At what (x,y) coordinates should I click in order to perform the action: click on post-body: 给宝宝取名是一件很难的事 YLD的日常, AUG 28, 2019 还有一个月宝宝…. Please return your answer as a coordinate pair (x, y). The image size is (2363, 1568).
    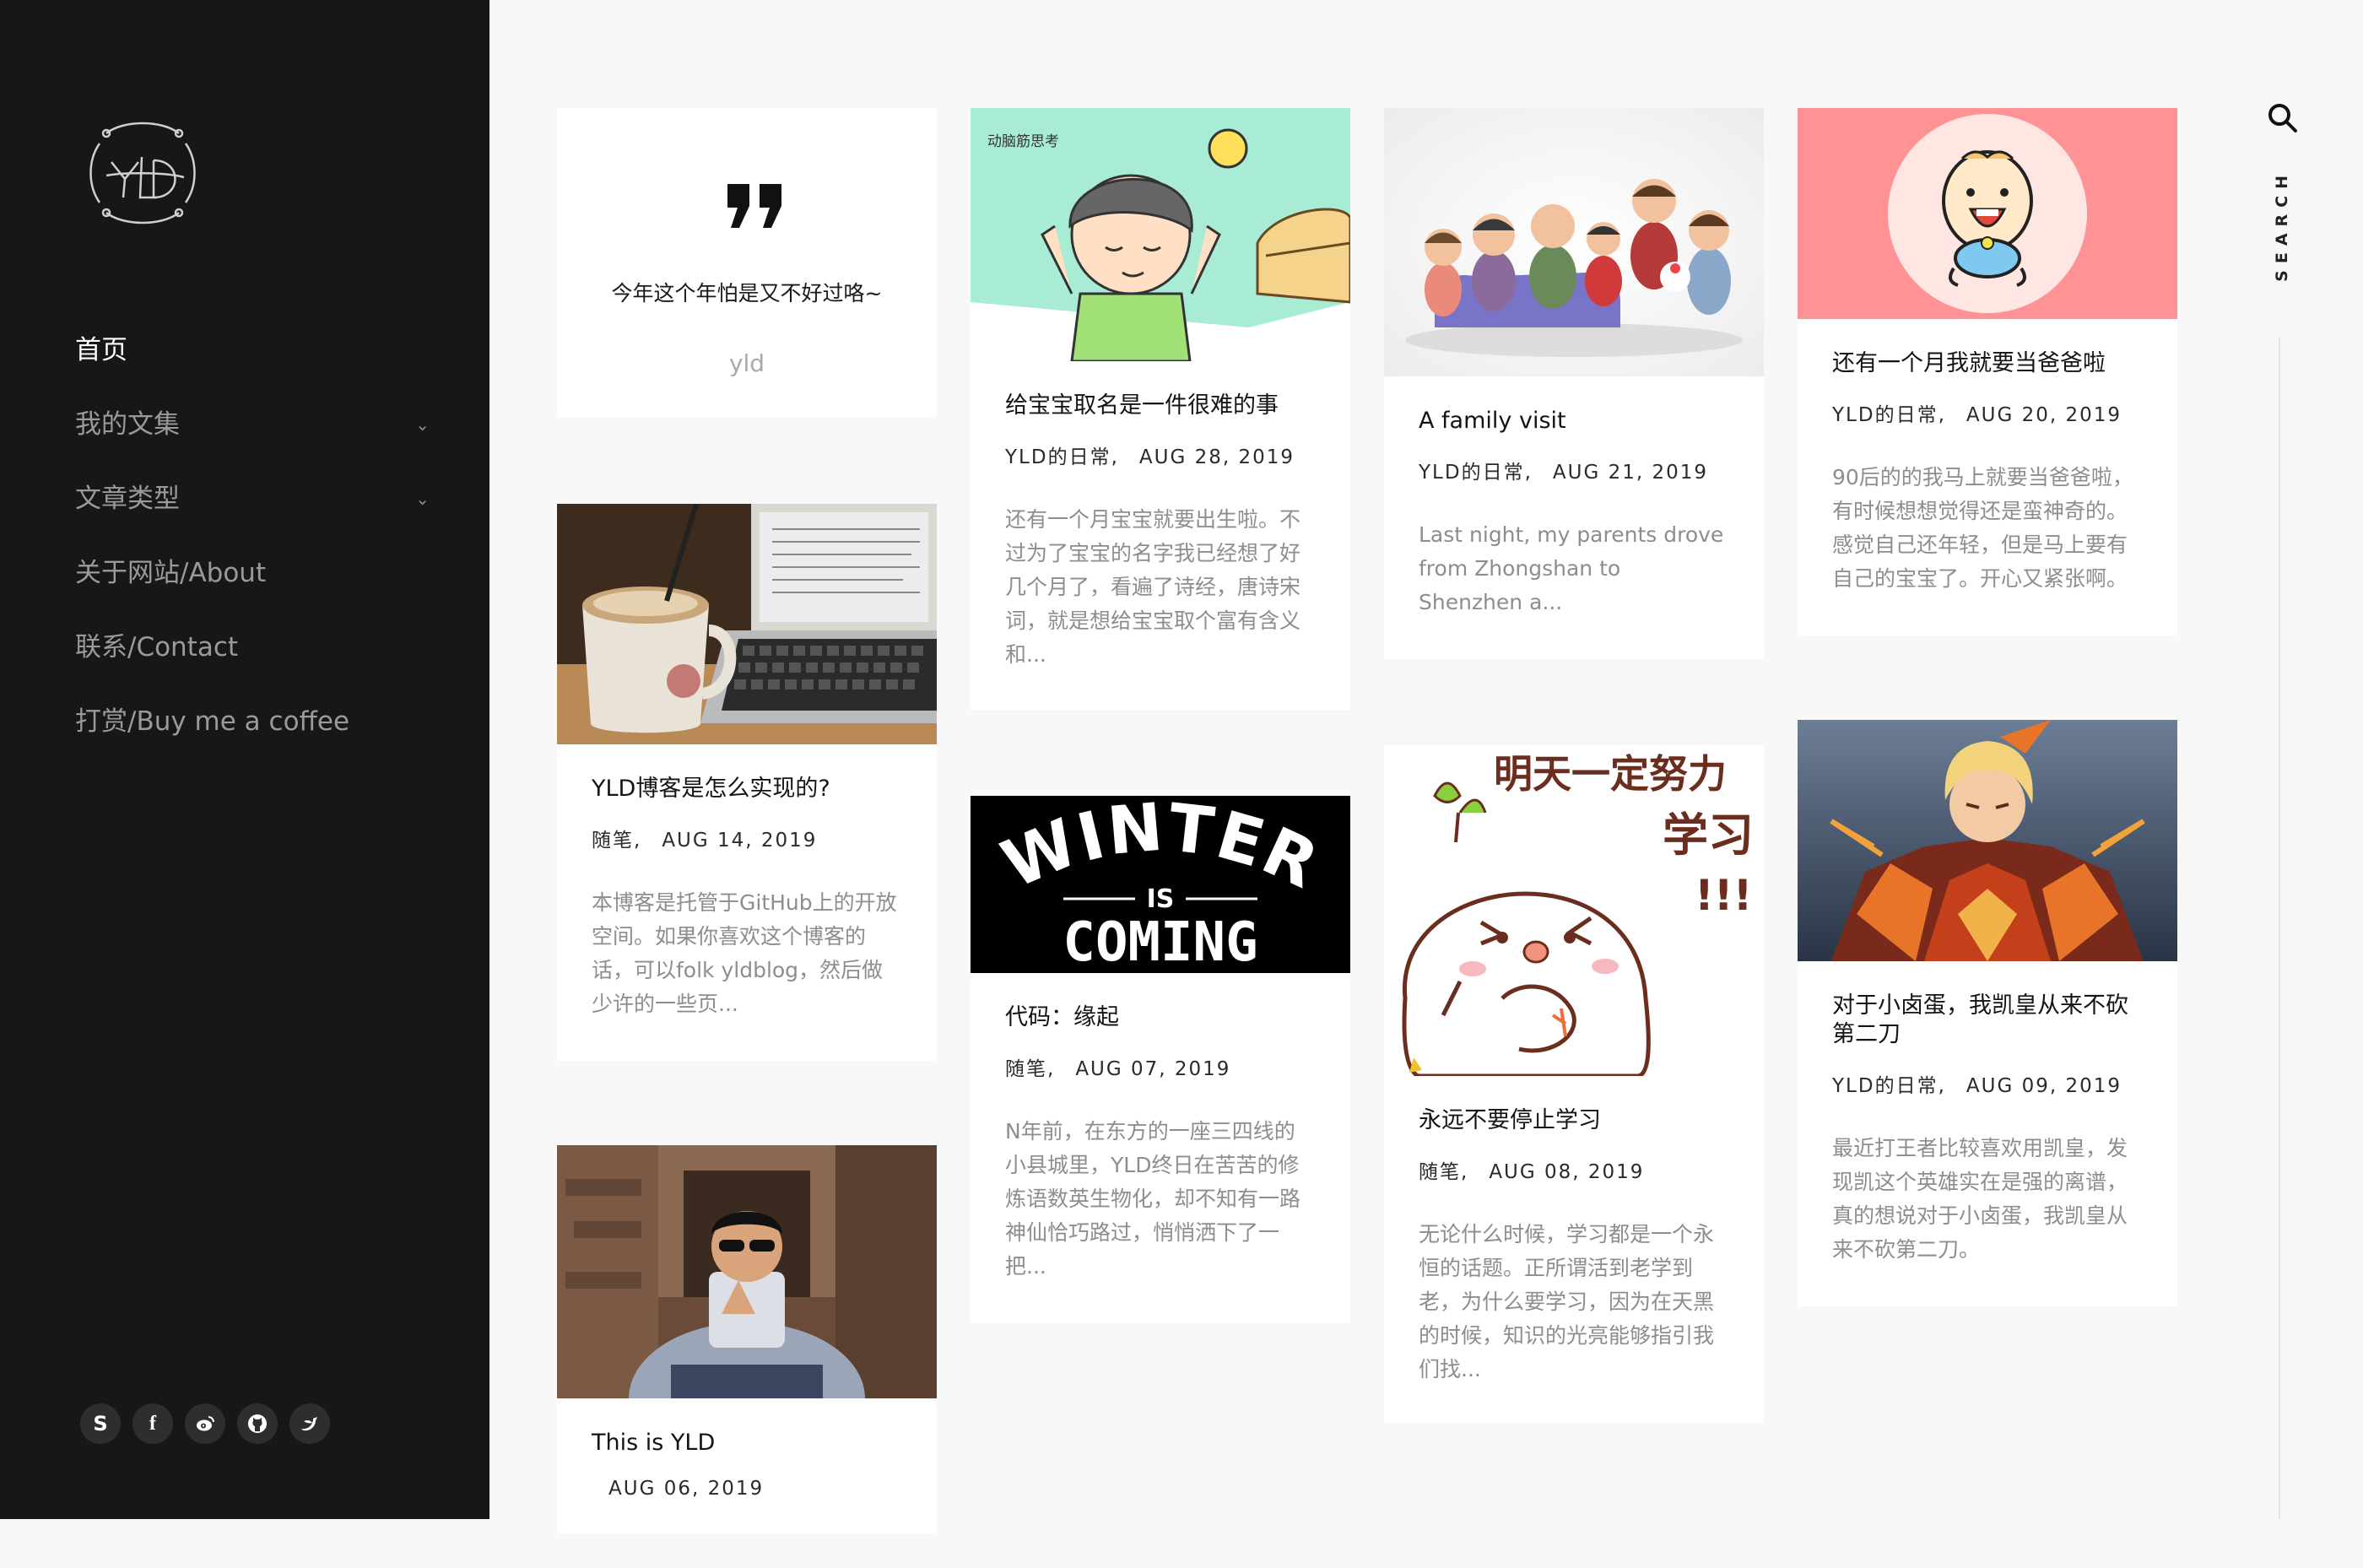
    Looking at the image, I should click on (1160, 549).